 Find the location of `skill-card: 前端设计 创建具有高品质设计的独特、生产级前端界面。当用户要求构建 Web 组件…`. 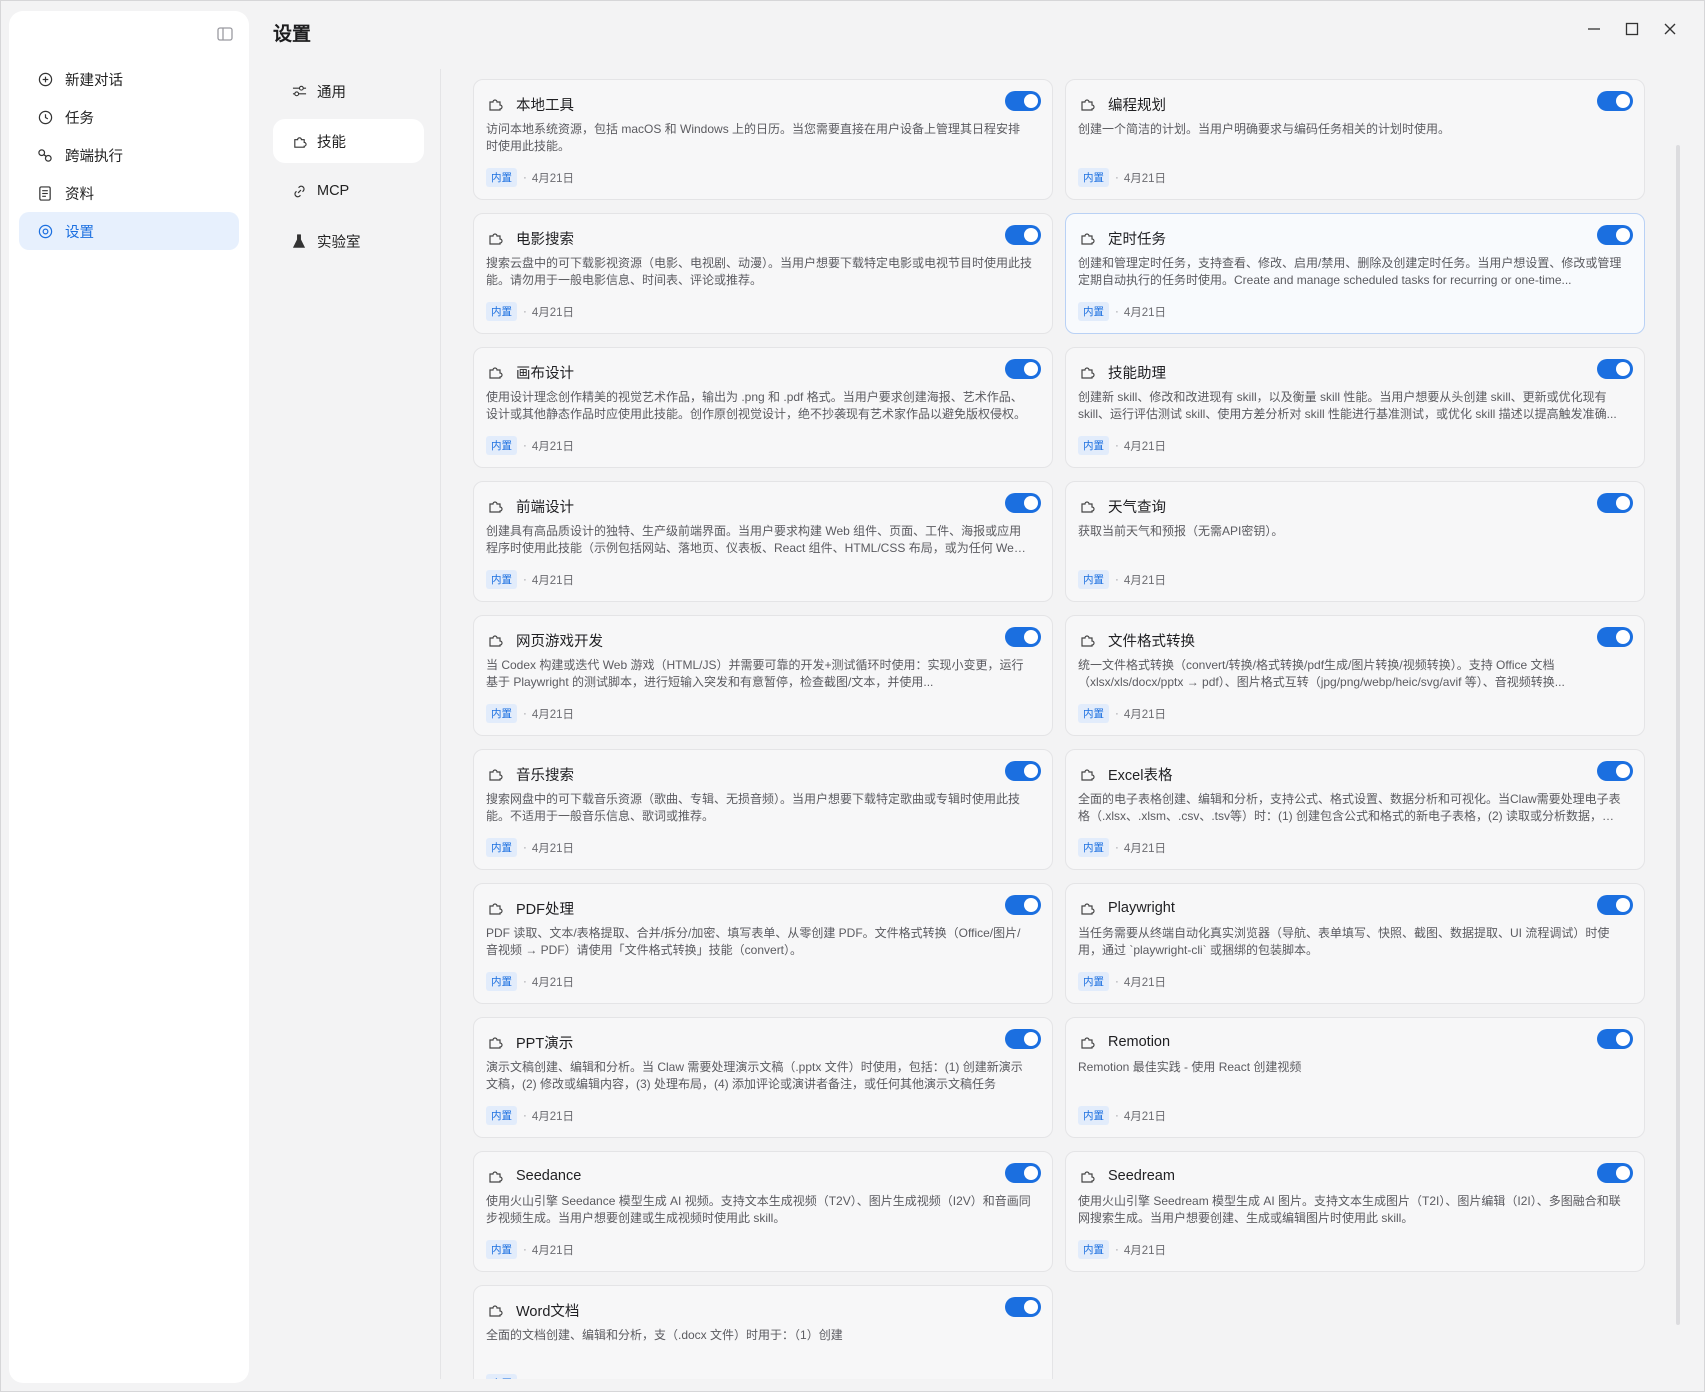

skill-card: 前端设计 创建具有高品质设计的独特、生产级前端界面。当用户要求构建 Web 组件… is located at coordinates (763, 541).